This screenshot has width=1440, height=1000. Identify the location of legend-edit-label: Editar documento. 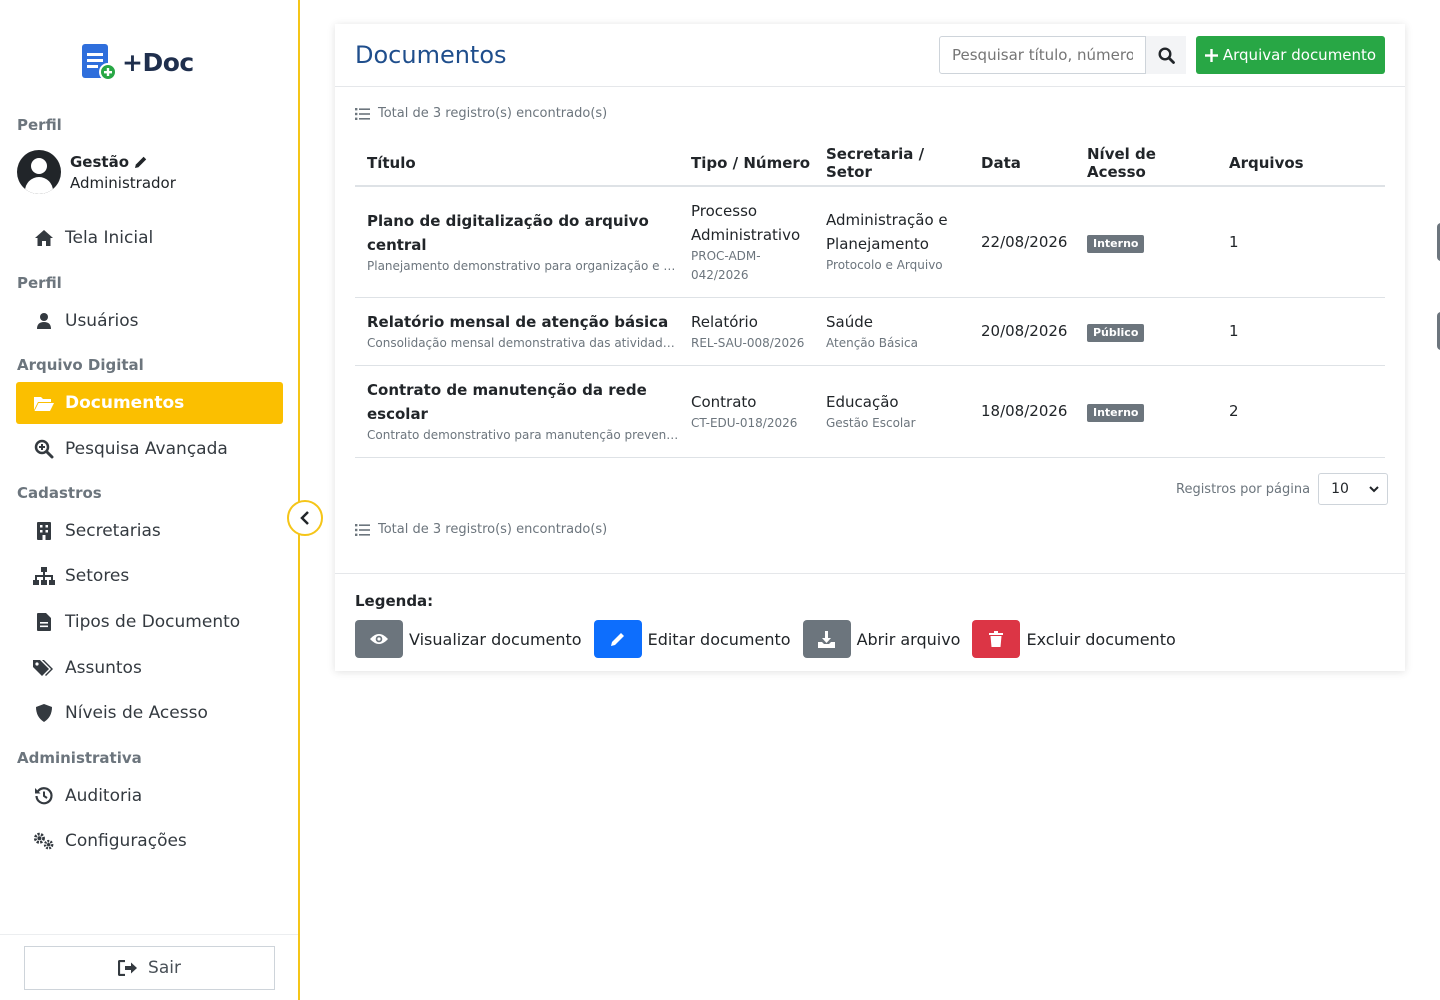
(719, 639).